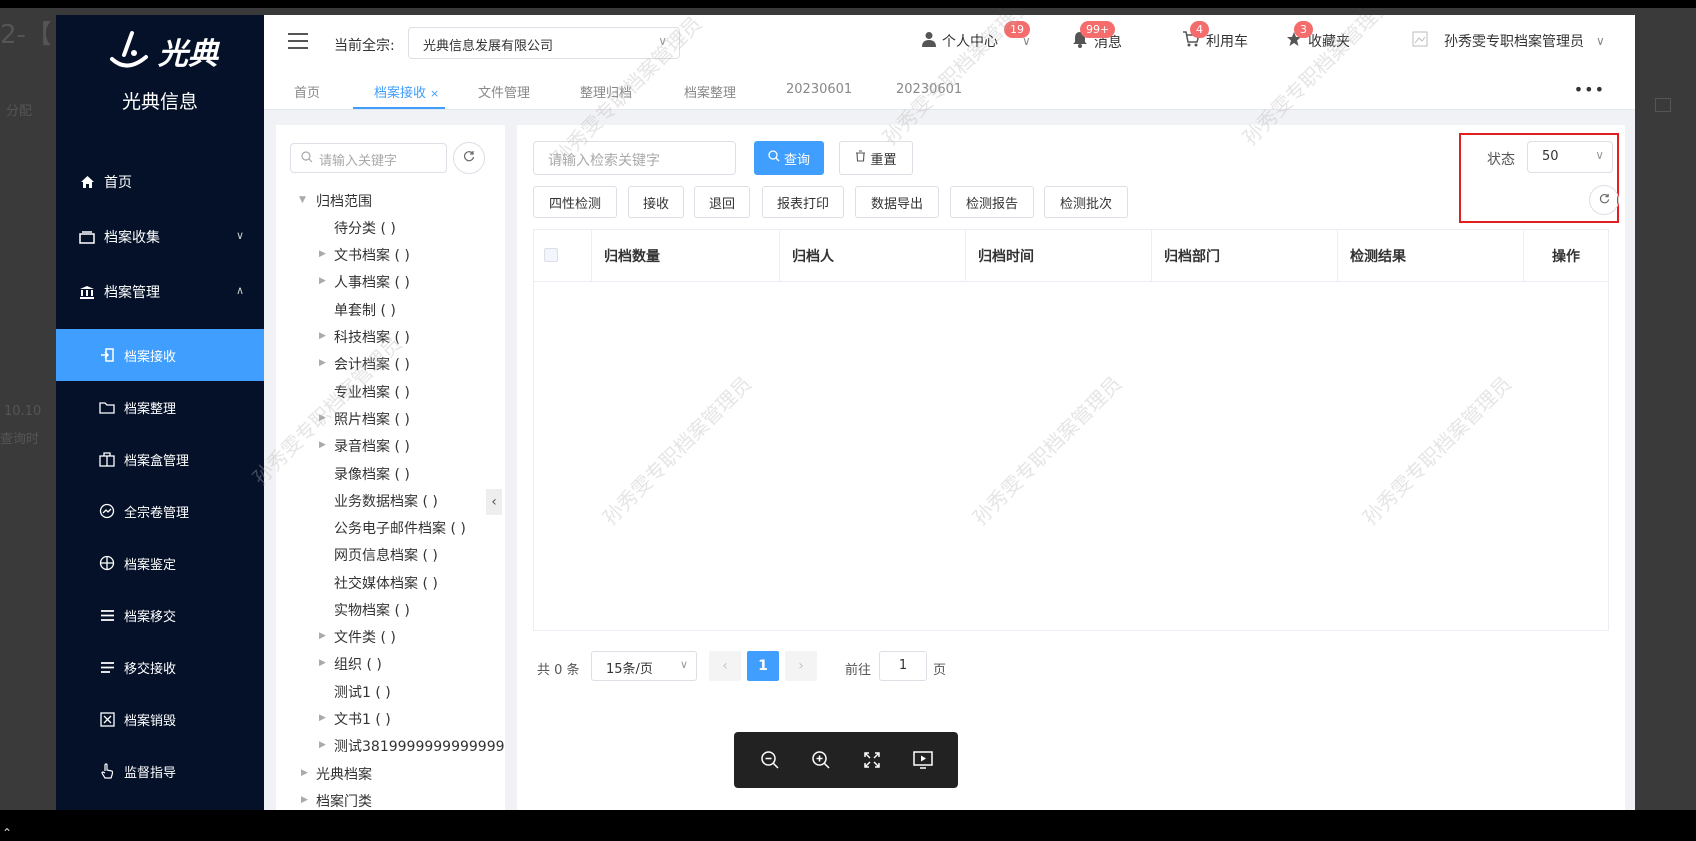 The width and height of the screenshot is (1696, 841). Describe the element at coordinates (400, 528) in the screenshot. I see `tree-node: 公务电子邮件档案 ( )` at that location.